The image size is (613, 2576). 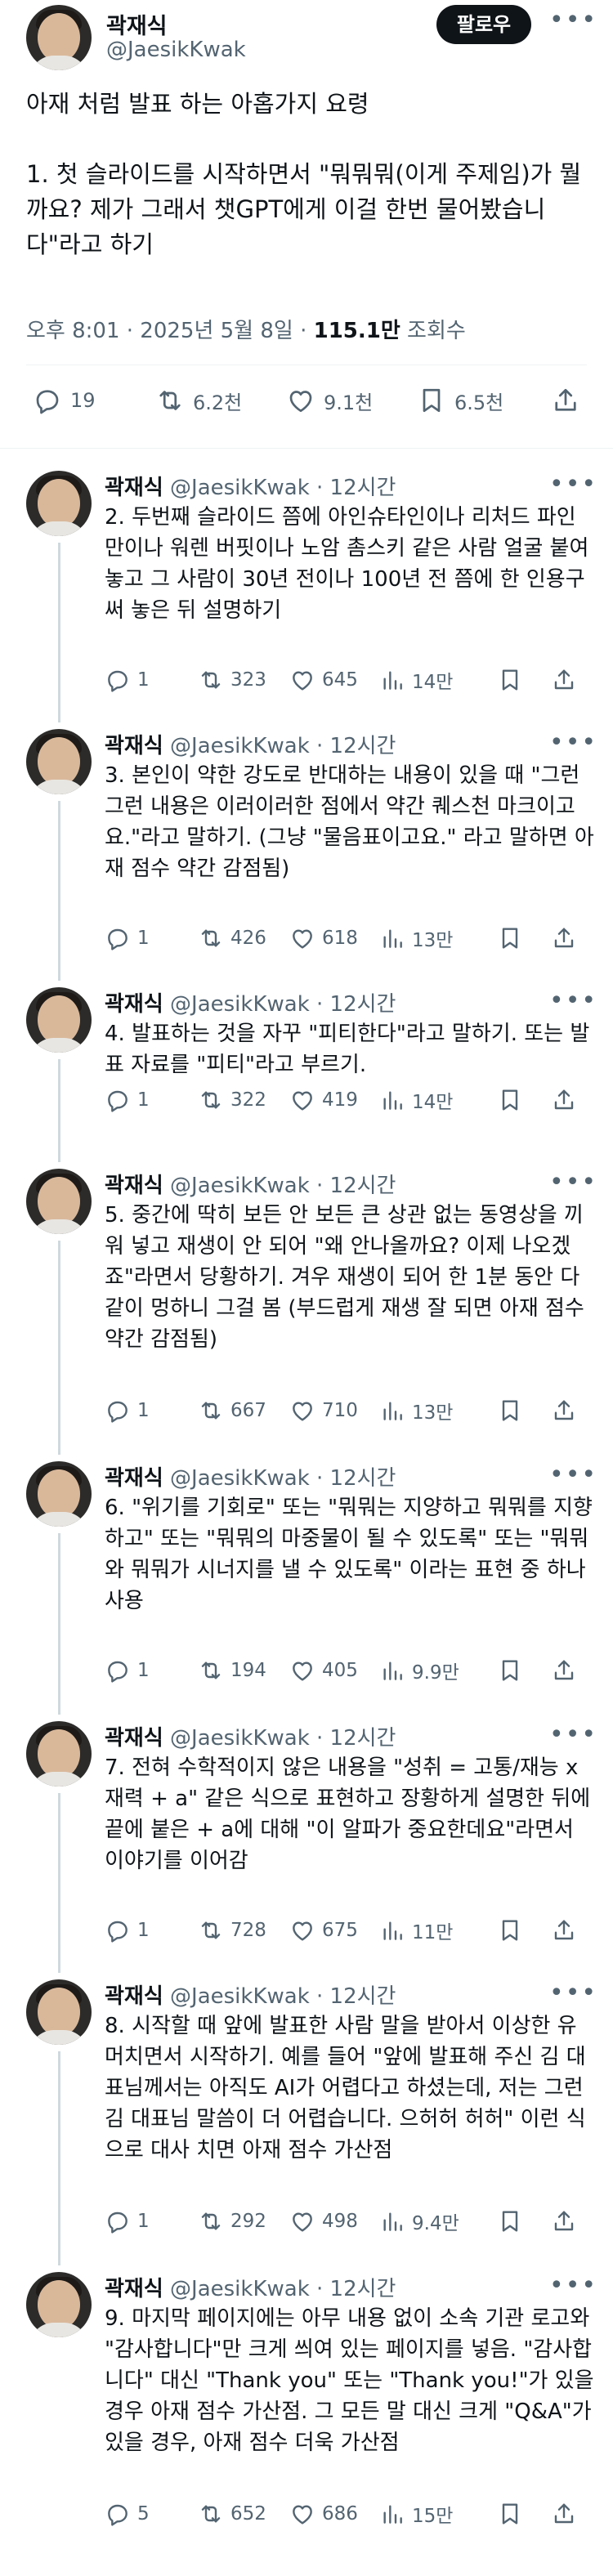 I want to click on retweet-button: 667, so click(x=232, y=1410).